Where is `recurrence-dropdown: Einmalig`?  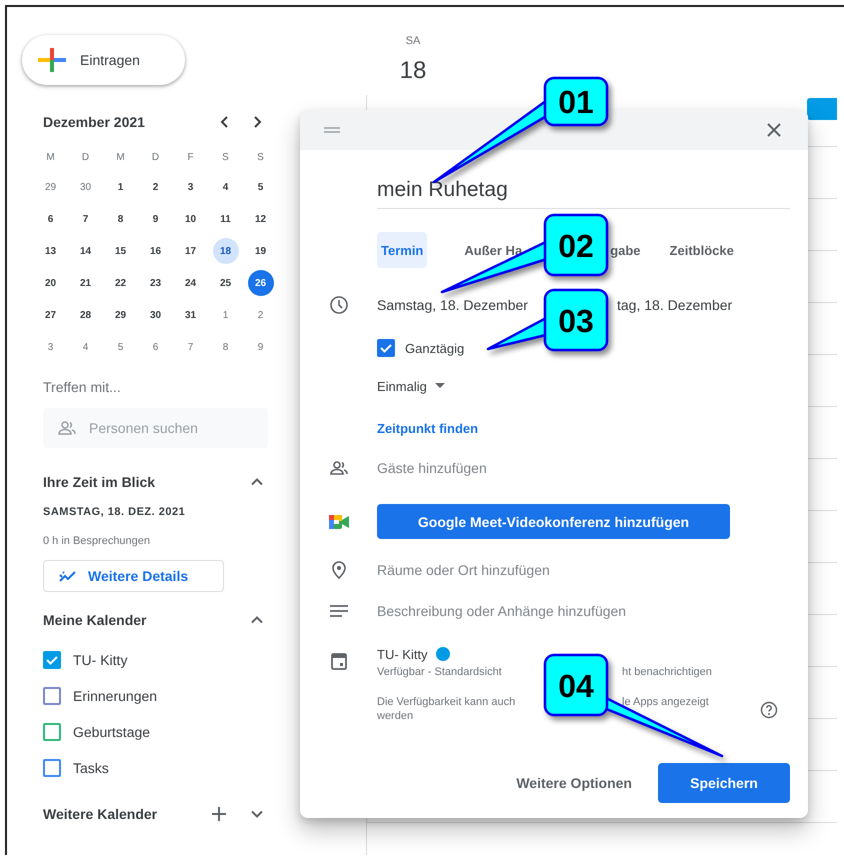 recurrence-dropdown: Einmalig is located at coordinates (411, 386).